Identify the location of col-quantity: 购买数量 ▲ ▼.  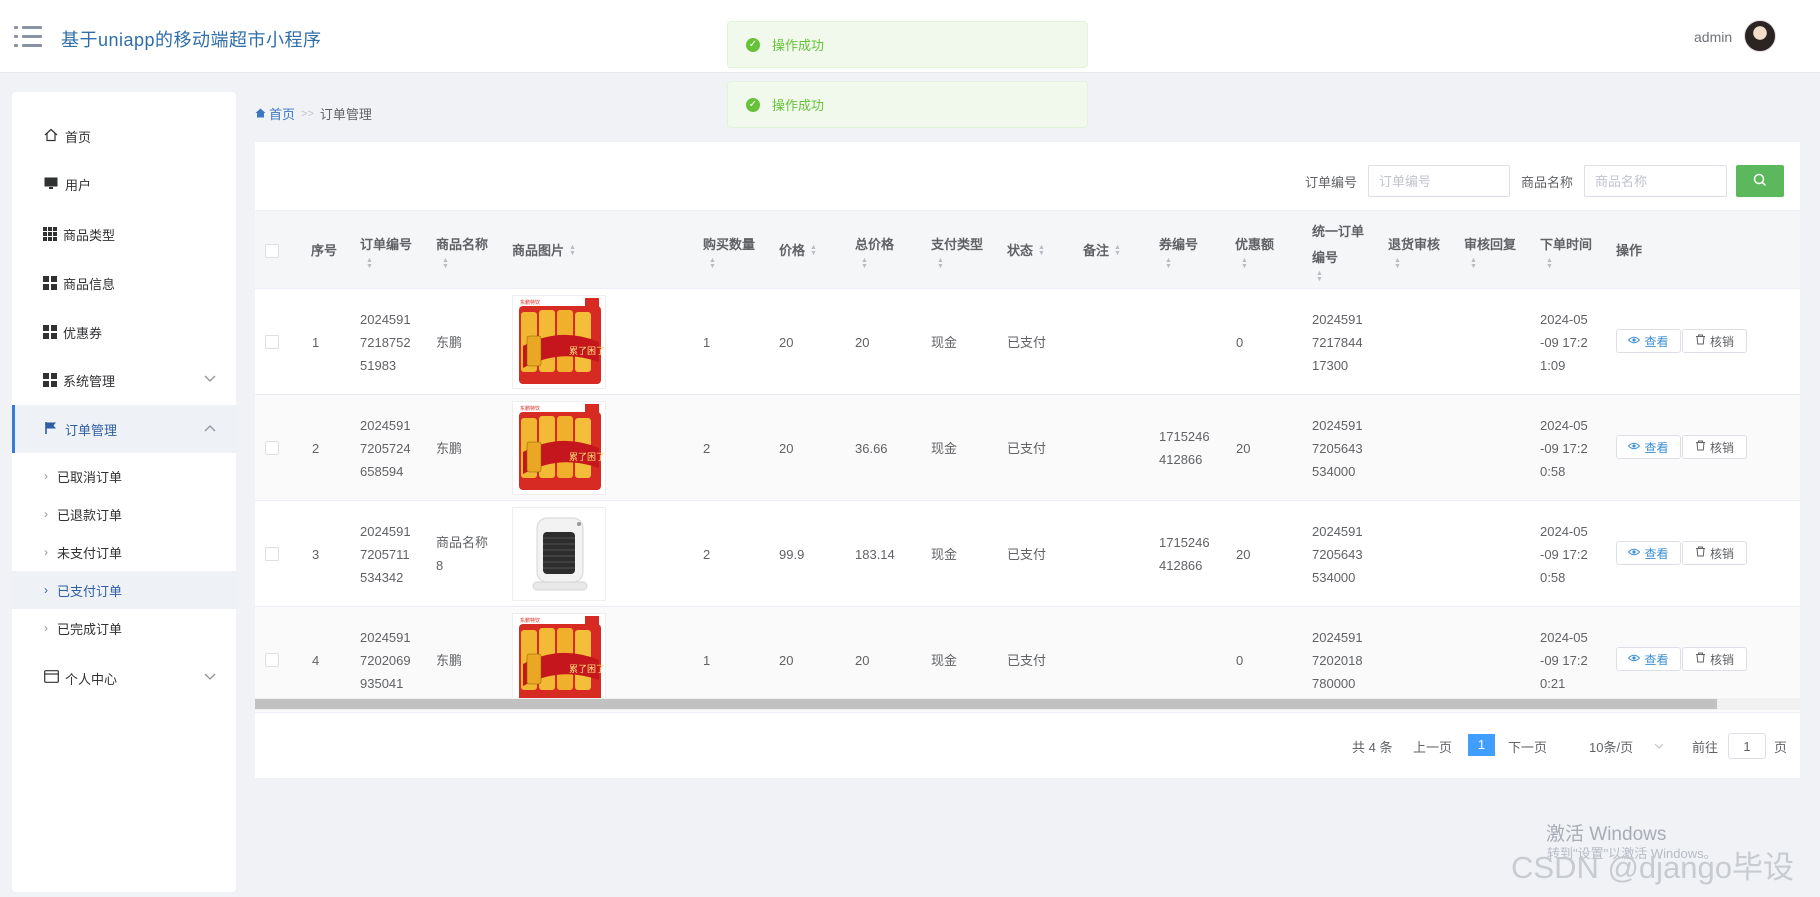
(734, 250).